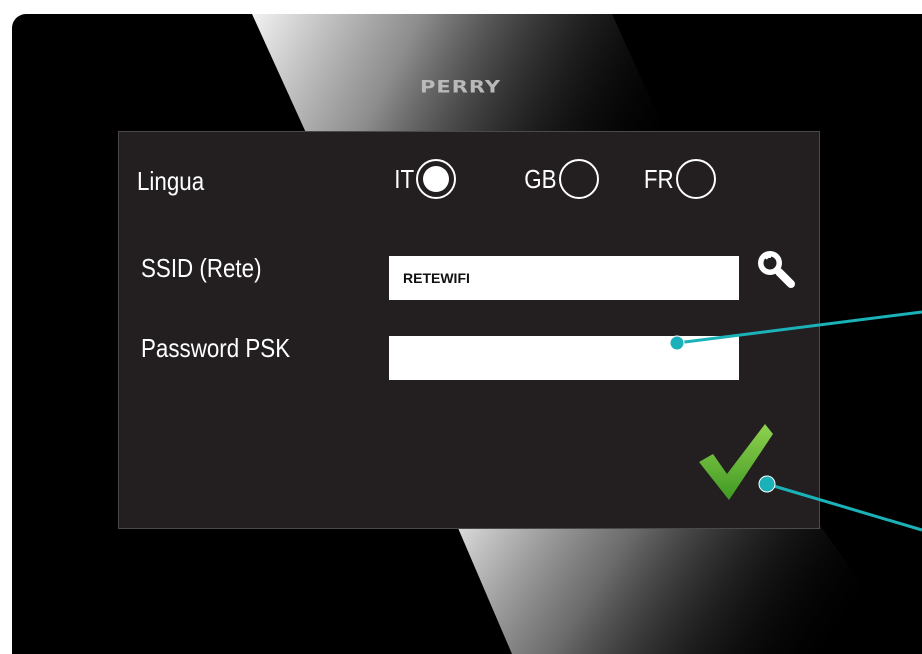  I want to click on language-code-gb: GB, so click(540, 178).